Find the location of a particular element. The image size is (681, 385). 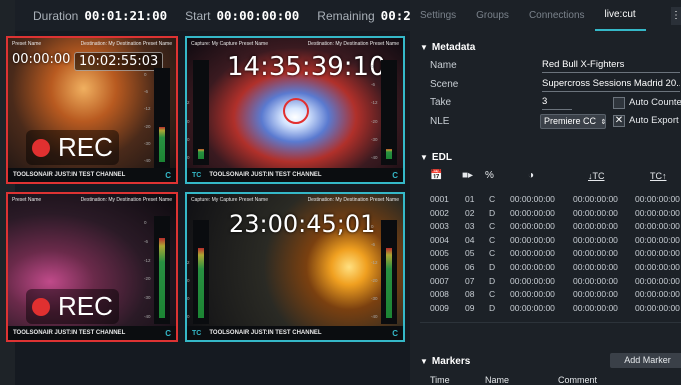

edl-title-text: EDL is located at coordinates (441, 157).